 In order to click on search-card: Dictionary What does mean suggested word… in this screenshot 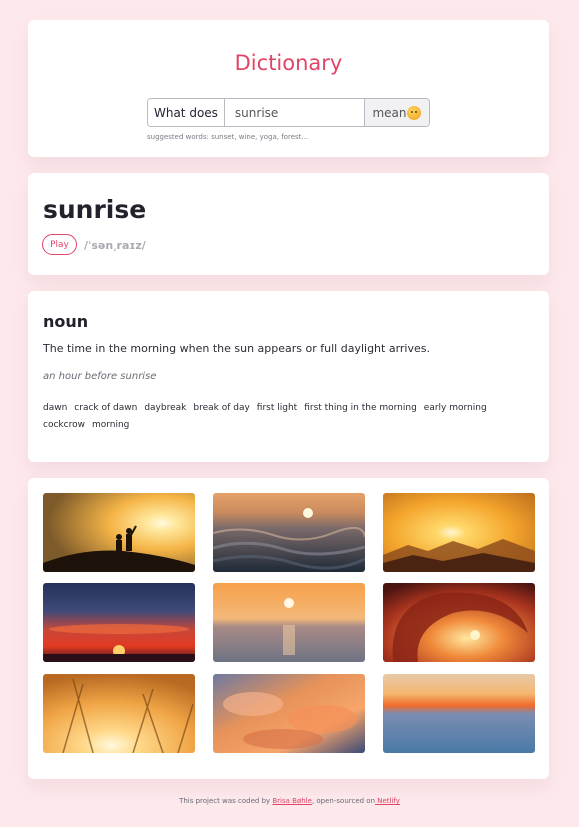, I will do `click(288, 88)`.